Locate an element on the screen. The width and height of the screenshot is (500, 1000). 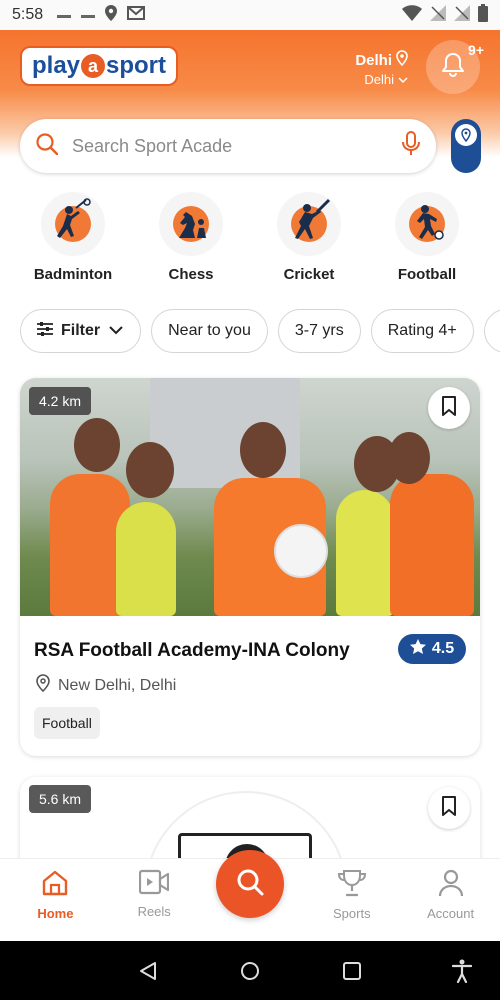
playasport-logo: play a sport is located at coordinates (99, 66).